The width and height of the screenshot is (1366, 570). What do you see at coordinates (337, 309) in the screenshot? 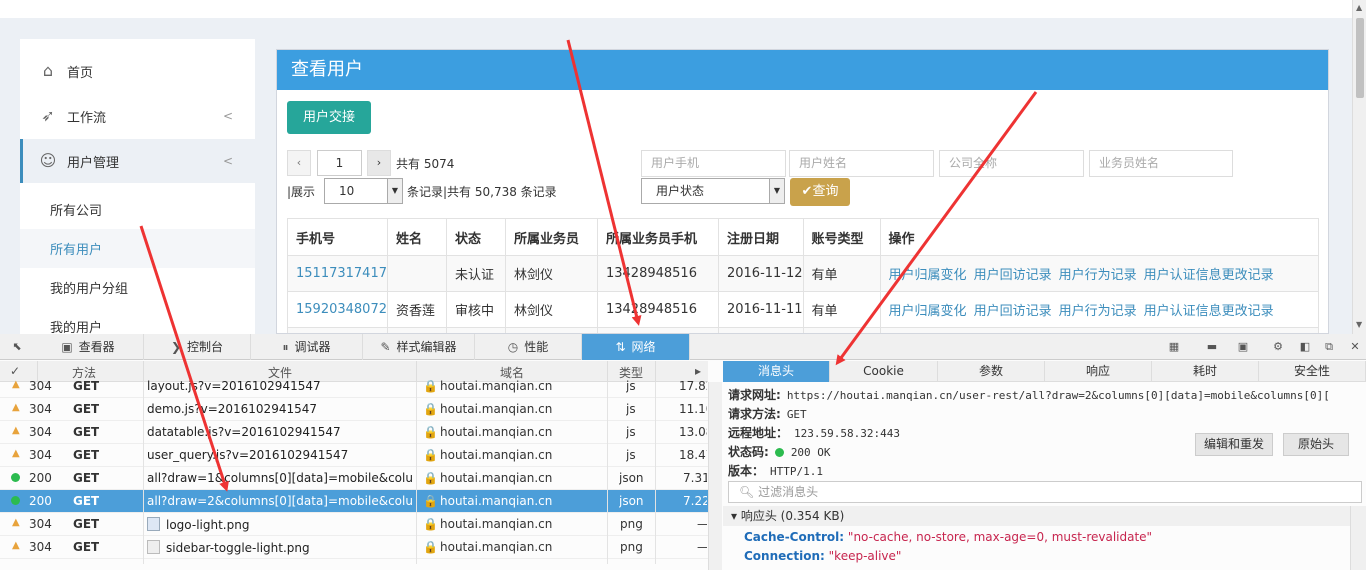
I see `phone-link: 15920348072` at bounding box center [337, 309].